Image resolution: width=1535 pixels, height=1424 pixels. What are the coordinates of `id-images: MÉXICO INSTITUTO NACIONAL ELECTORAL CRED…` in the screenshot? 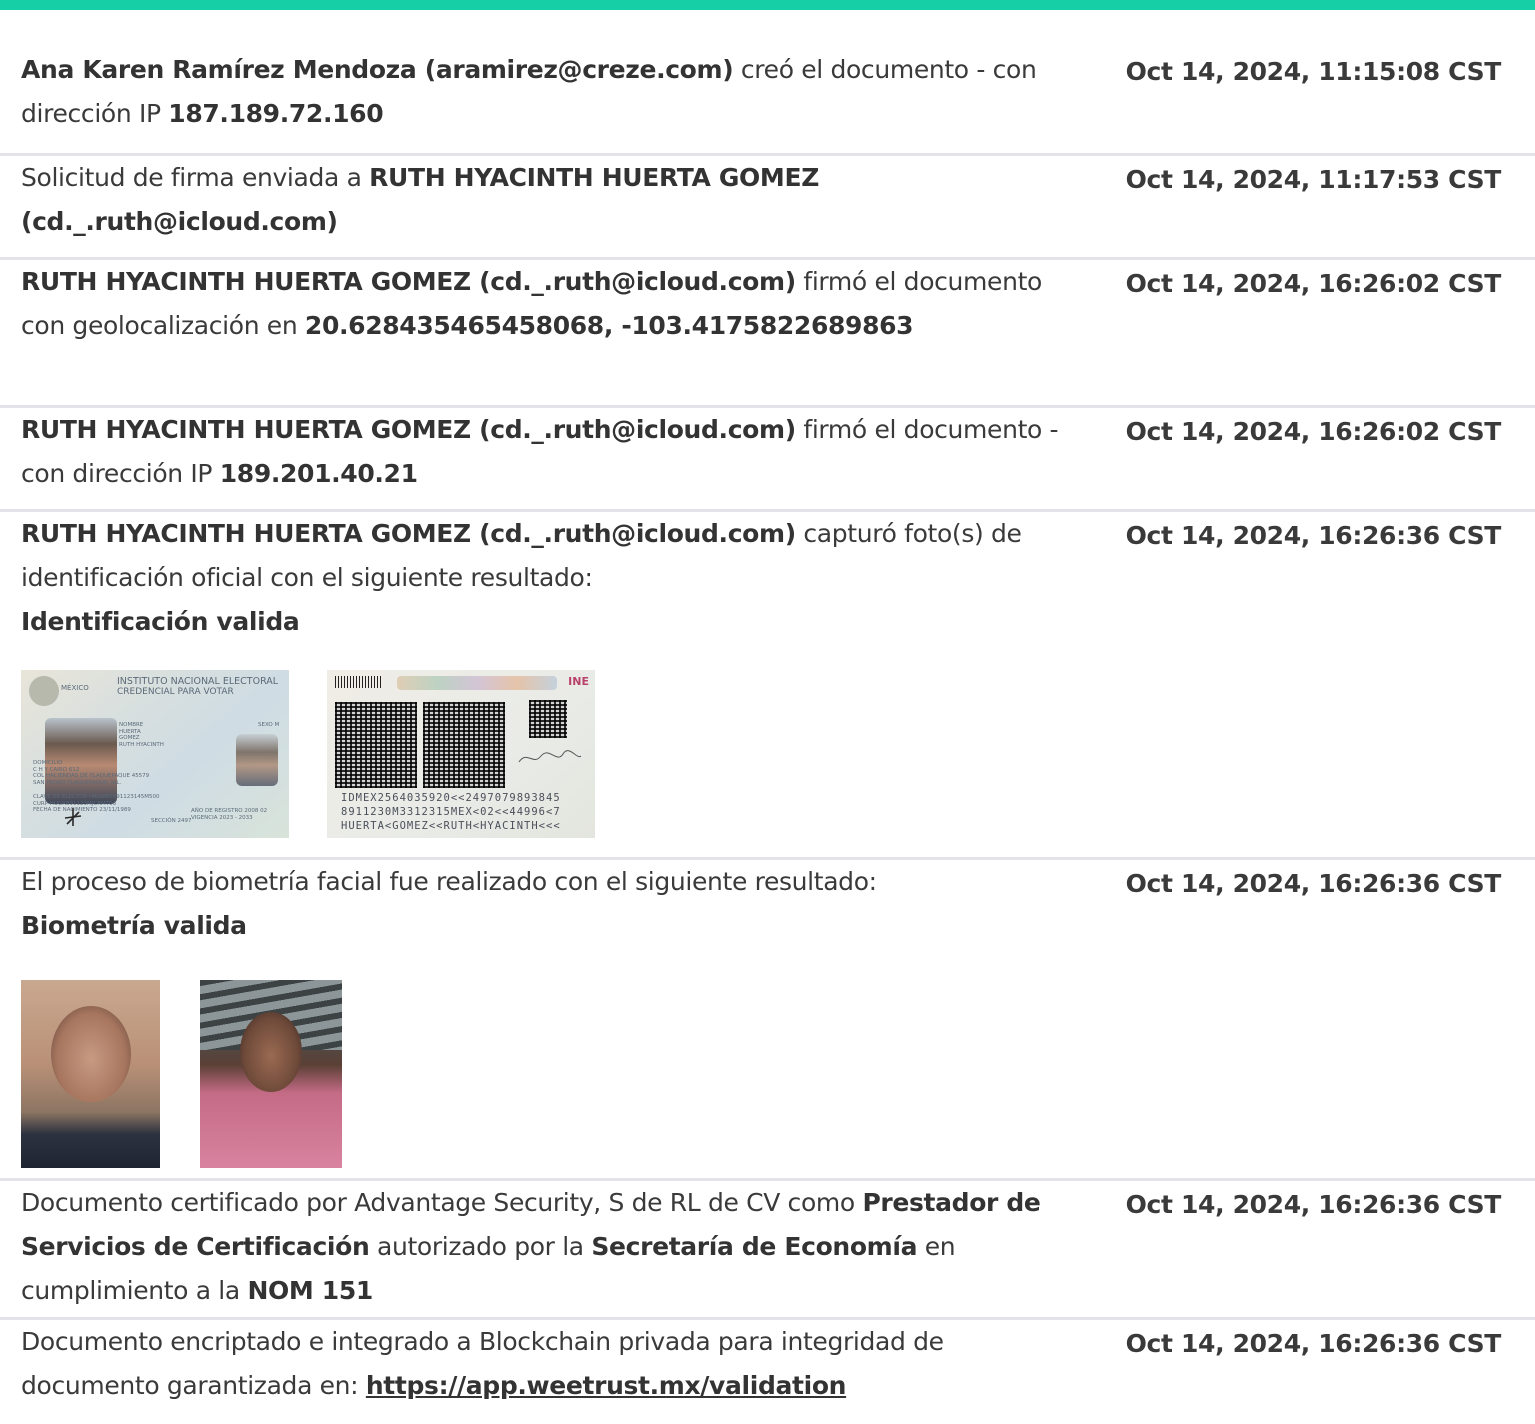 It's located at (778, 749).